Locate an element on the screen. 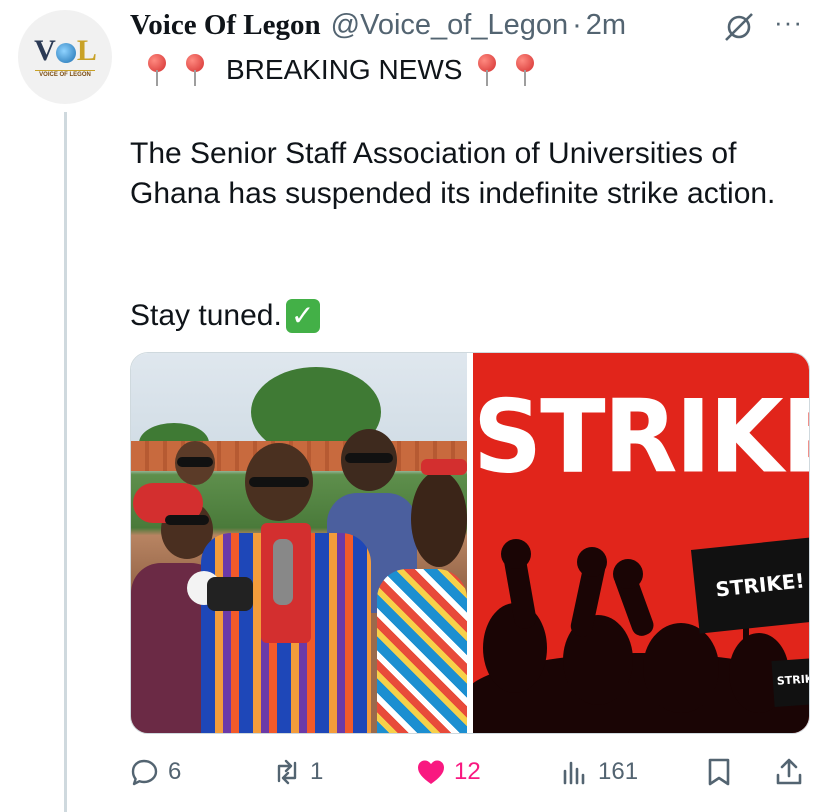 This screenshot has height=812, width=828. bookmark-button is located at coordinates (723, 772).